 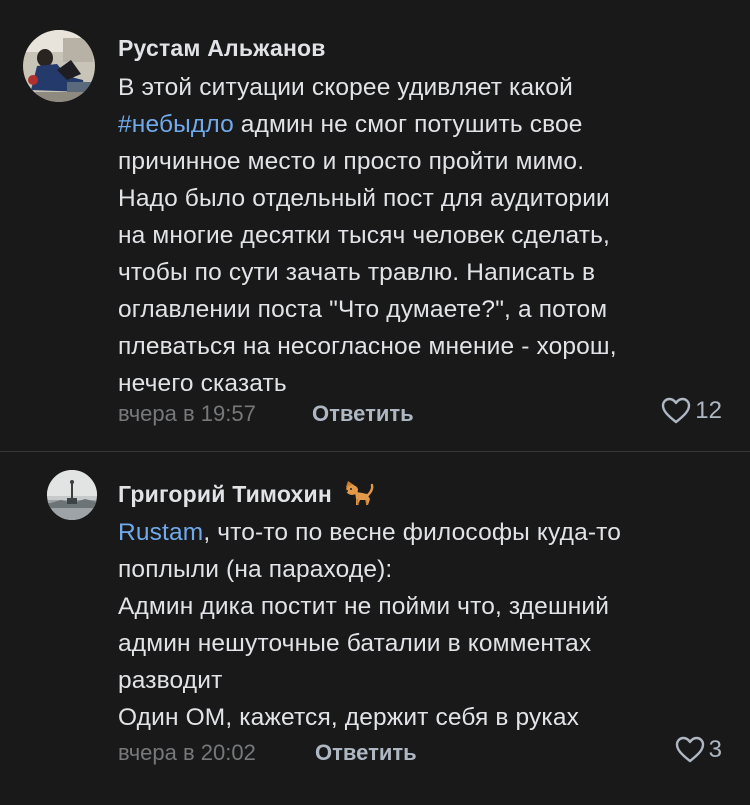 I want to click on like-count: 3, so click(x=715, y=749).